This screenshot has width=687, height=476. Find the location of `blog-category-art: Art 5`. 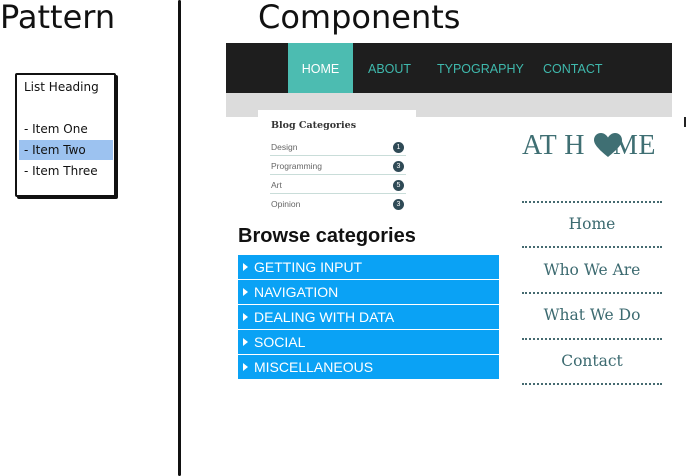

blog-category-art: Art 5 is located at coordinates (338, 184).